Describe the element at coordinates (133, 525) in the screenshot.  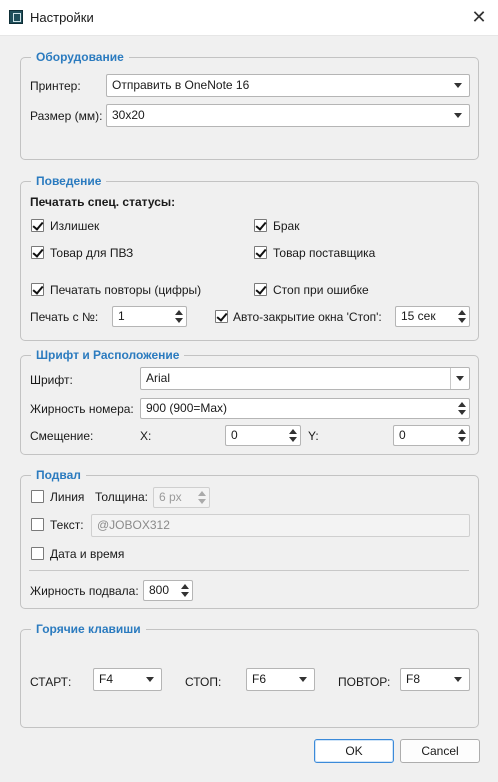
I see `footer-text-value: @JOBOX312` at that location.